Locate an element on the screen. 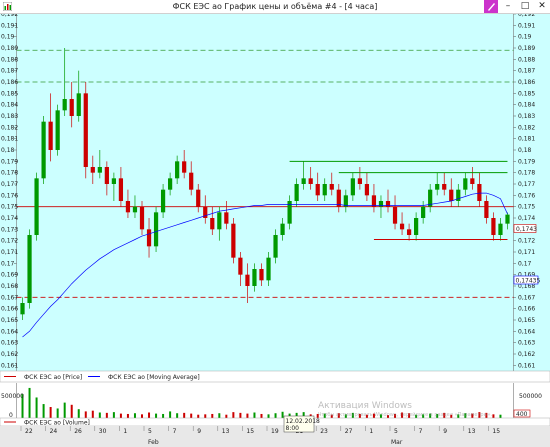 The width and height of the screenshot is (550, 447). price-tick-label: 0,164 is located at coordinates (526, 331).